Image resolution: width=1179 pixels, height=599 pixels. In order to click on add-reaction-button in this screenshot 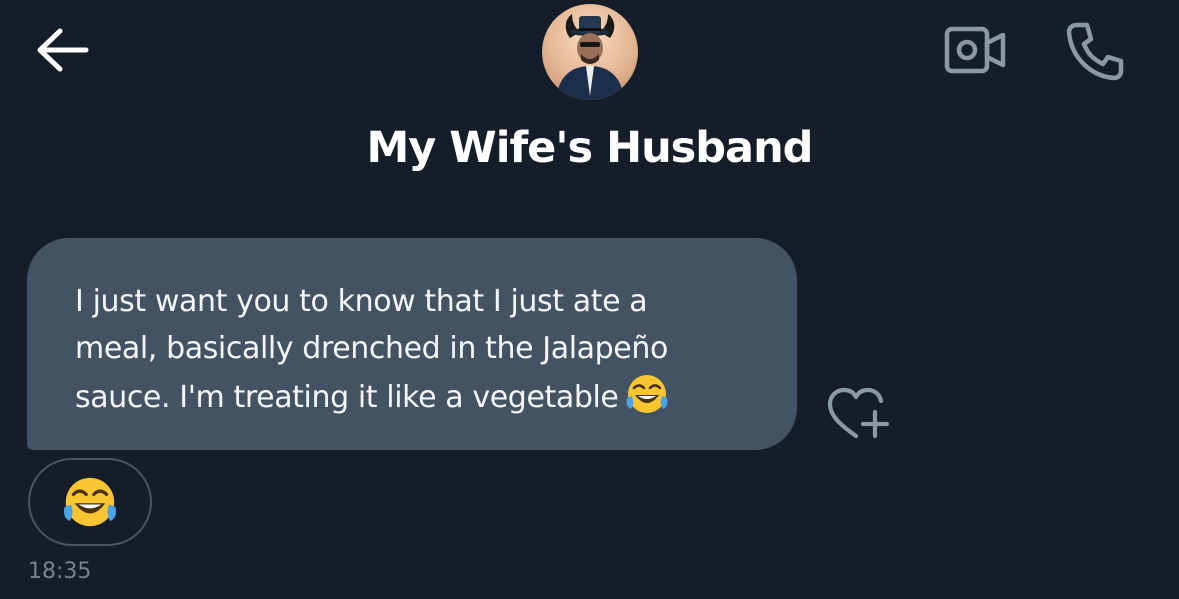, I will do `click(858, 413)`.